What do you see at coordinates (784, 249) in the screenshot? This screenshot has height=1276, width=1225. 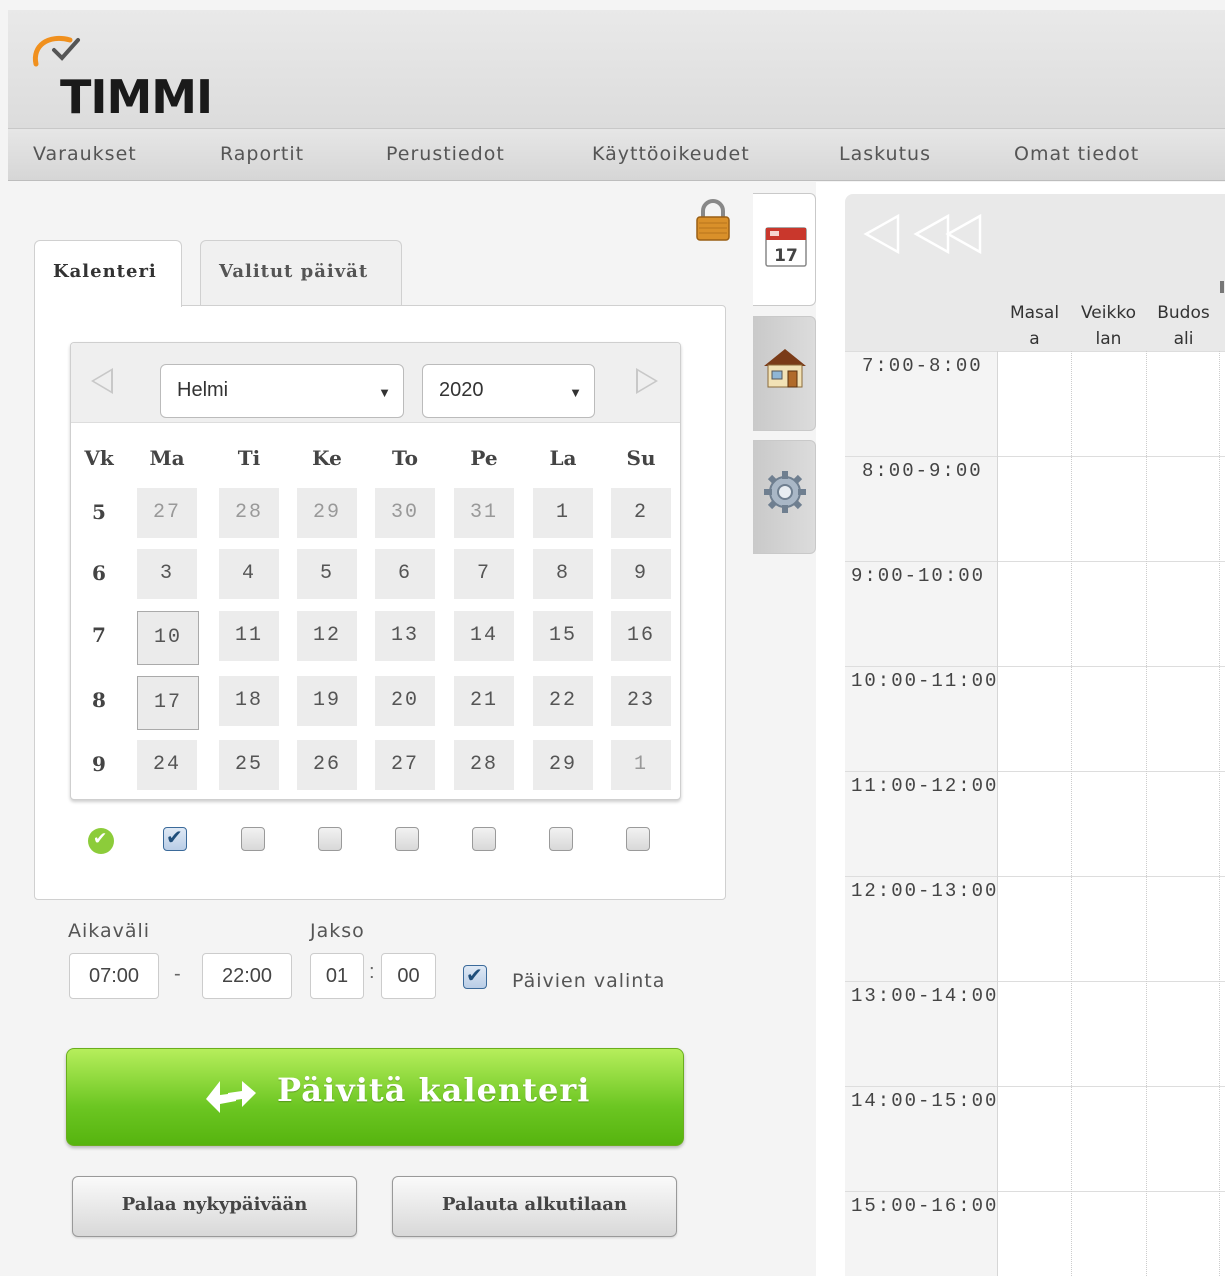 I see `side-tab-calendar: 17` at bounding box center [784, 249].